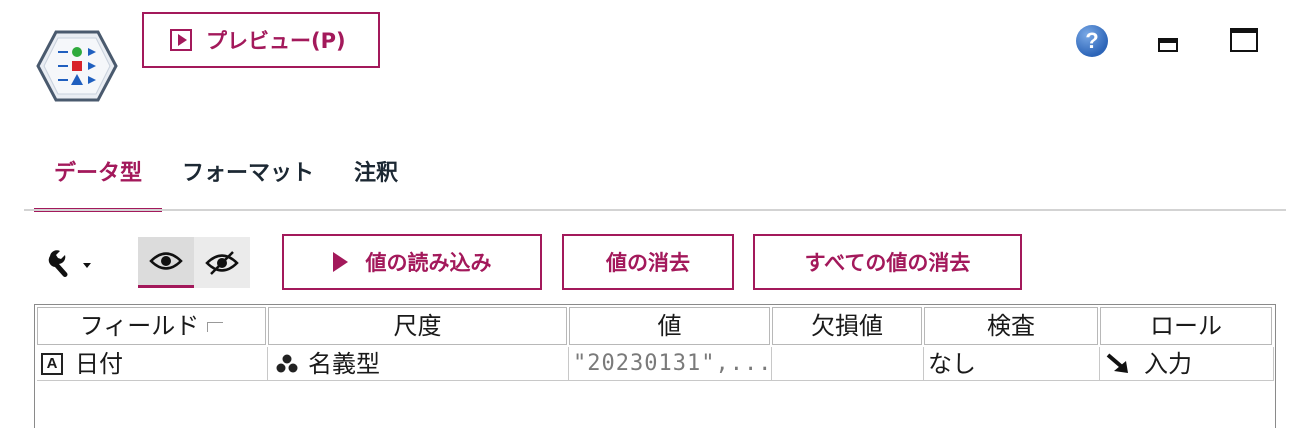 The width and height of the screenshot is (1316, 428). I want to click on clear-values-label: 値の消去, so click(648, 263).